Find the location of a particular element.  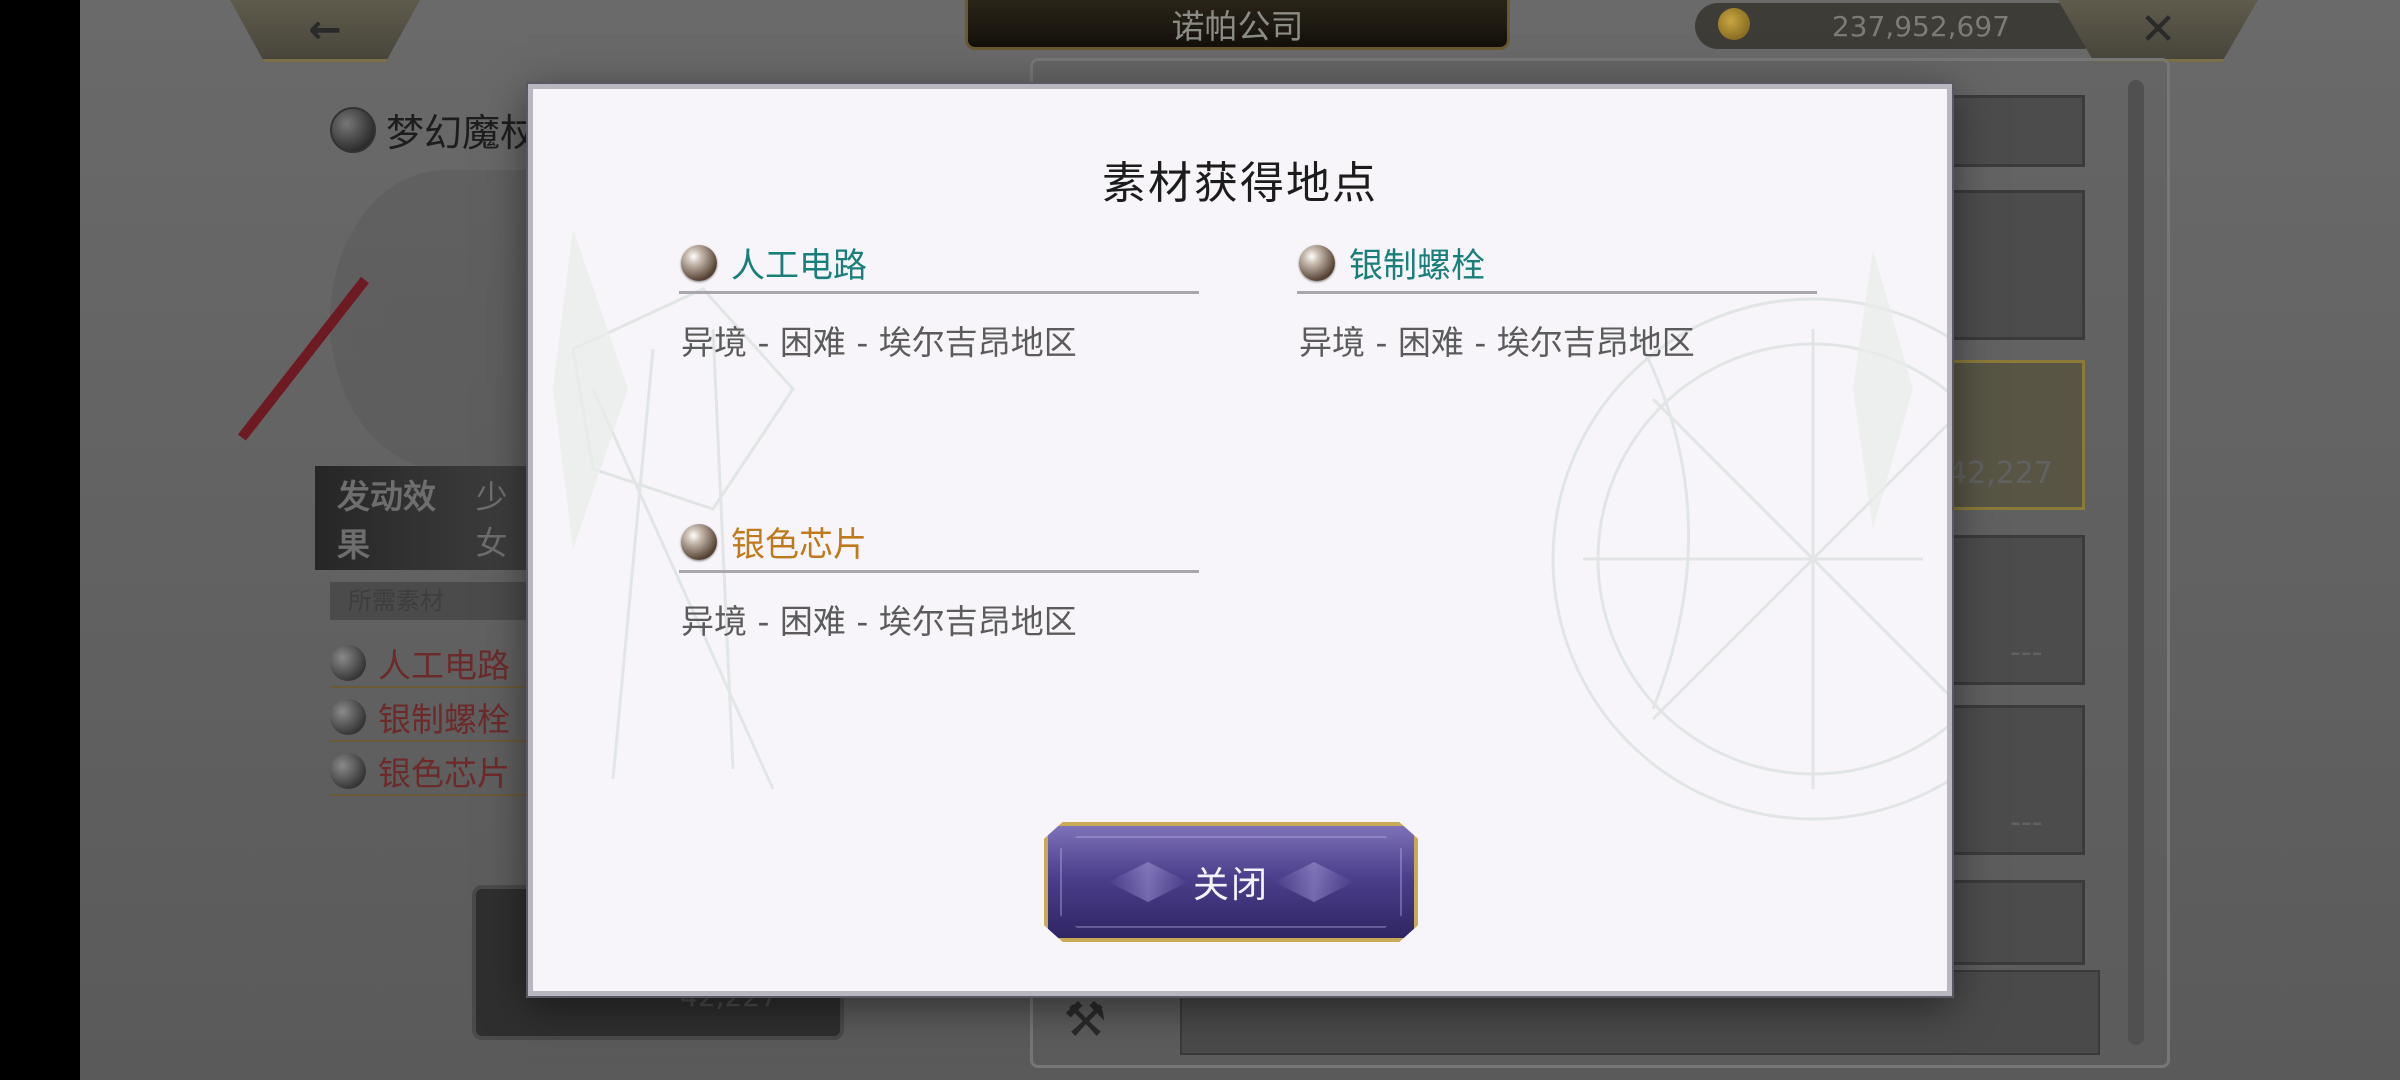

item-title: 梦幻魔杖 is located at coordinates (434, 129).